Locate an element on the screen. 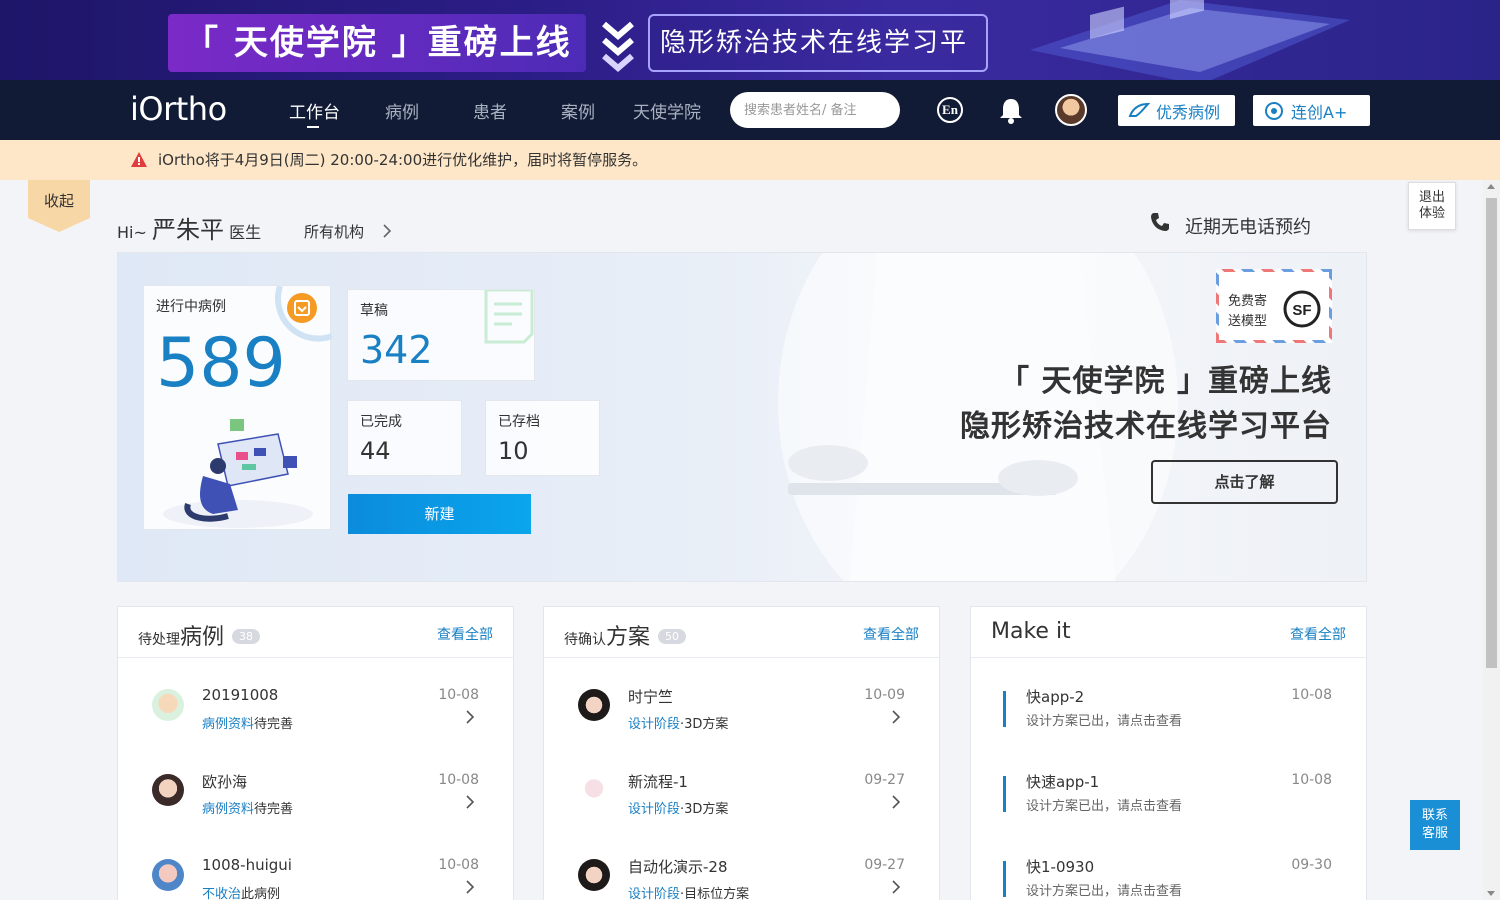 The height and width of the screenshot is (900, 1500). pending-plans-title-big: 方案 is located at coordinates (628, 637).